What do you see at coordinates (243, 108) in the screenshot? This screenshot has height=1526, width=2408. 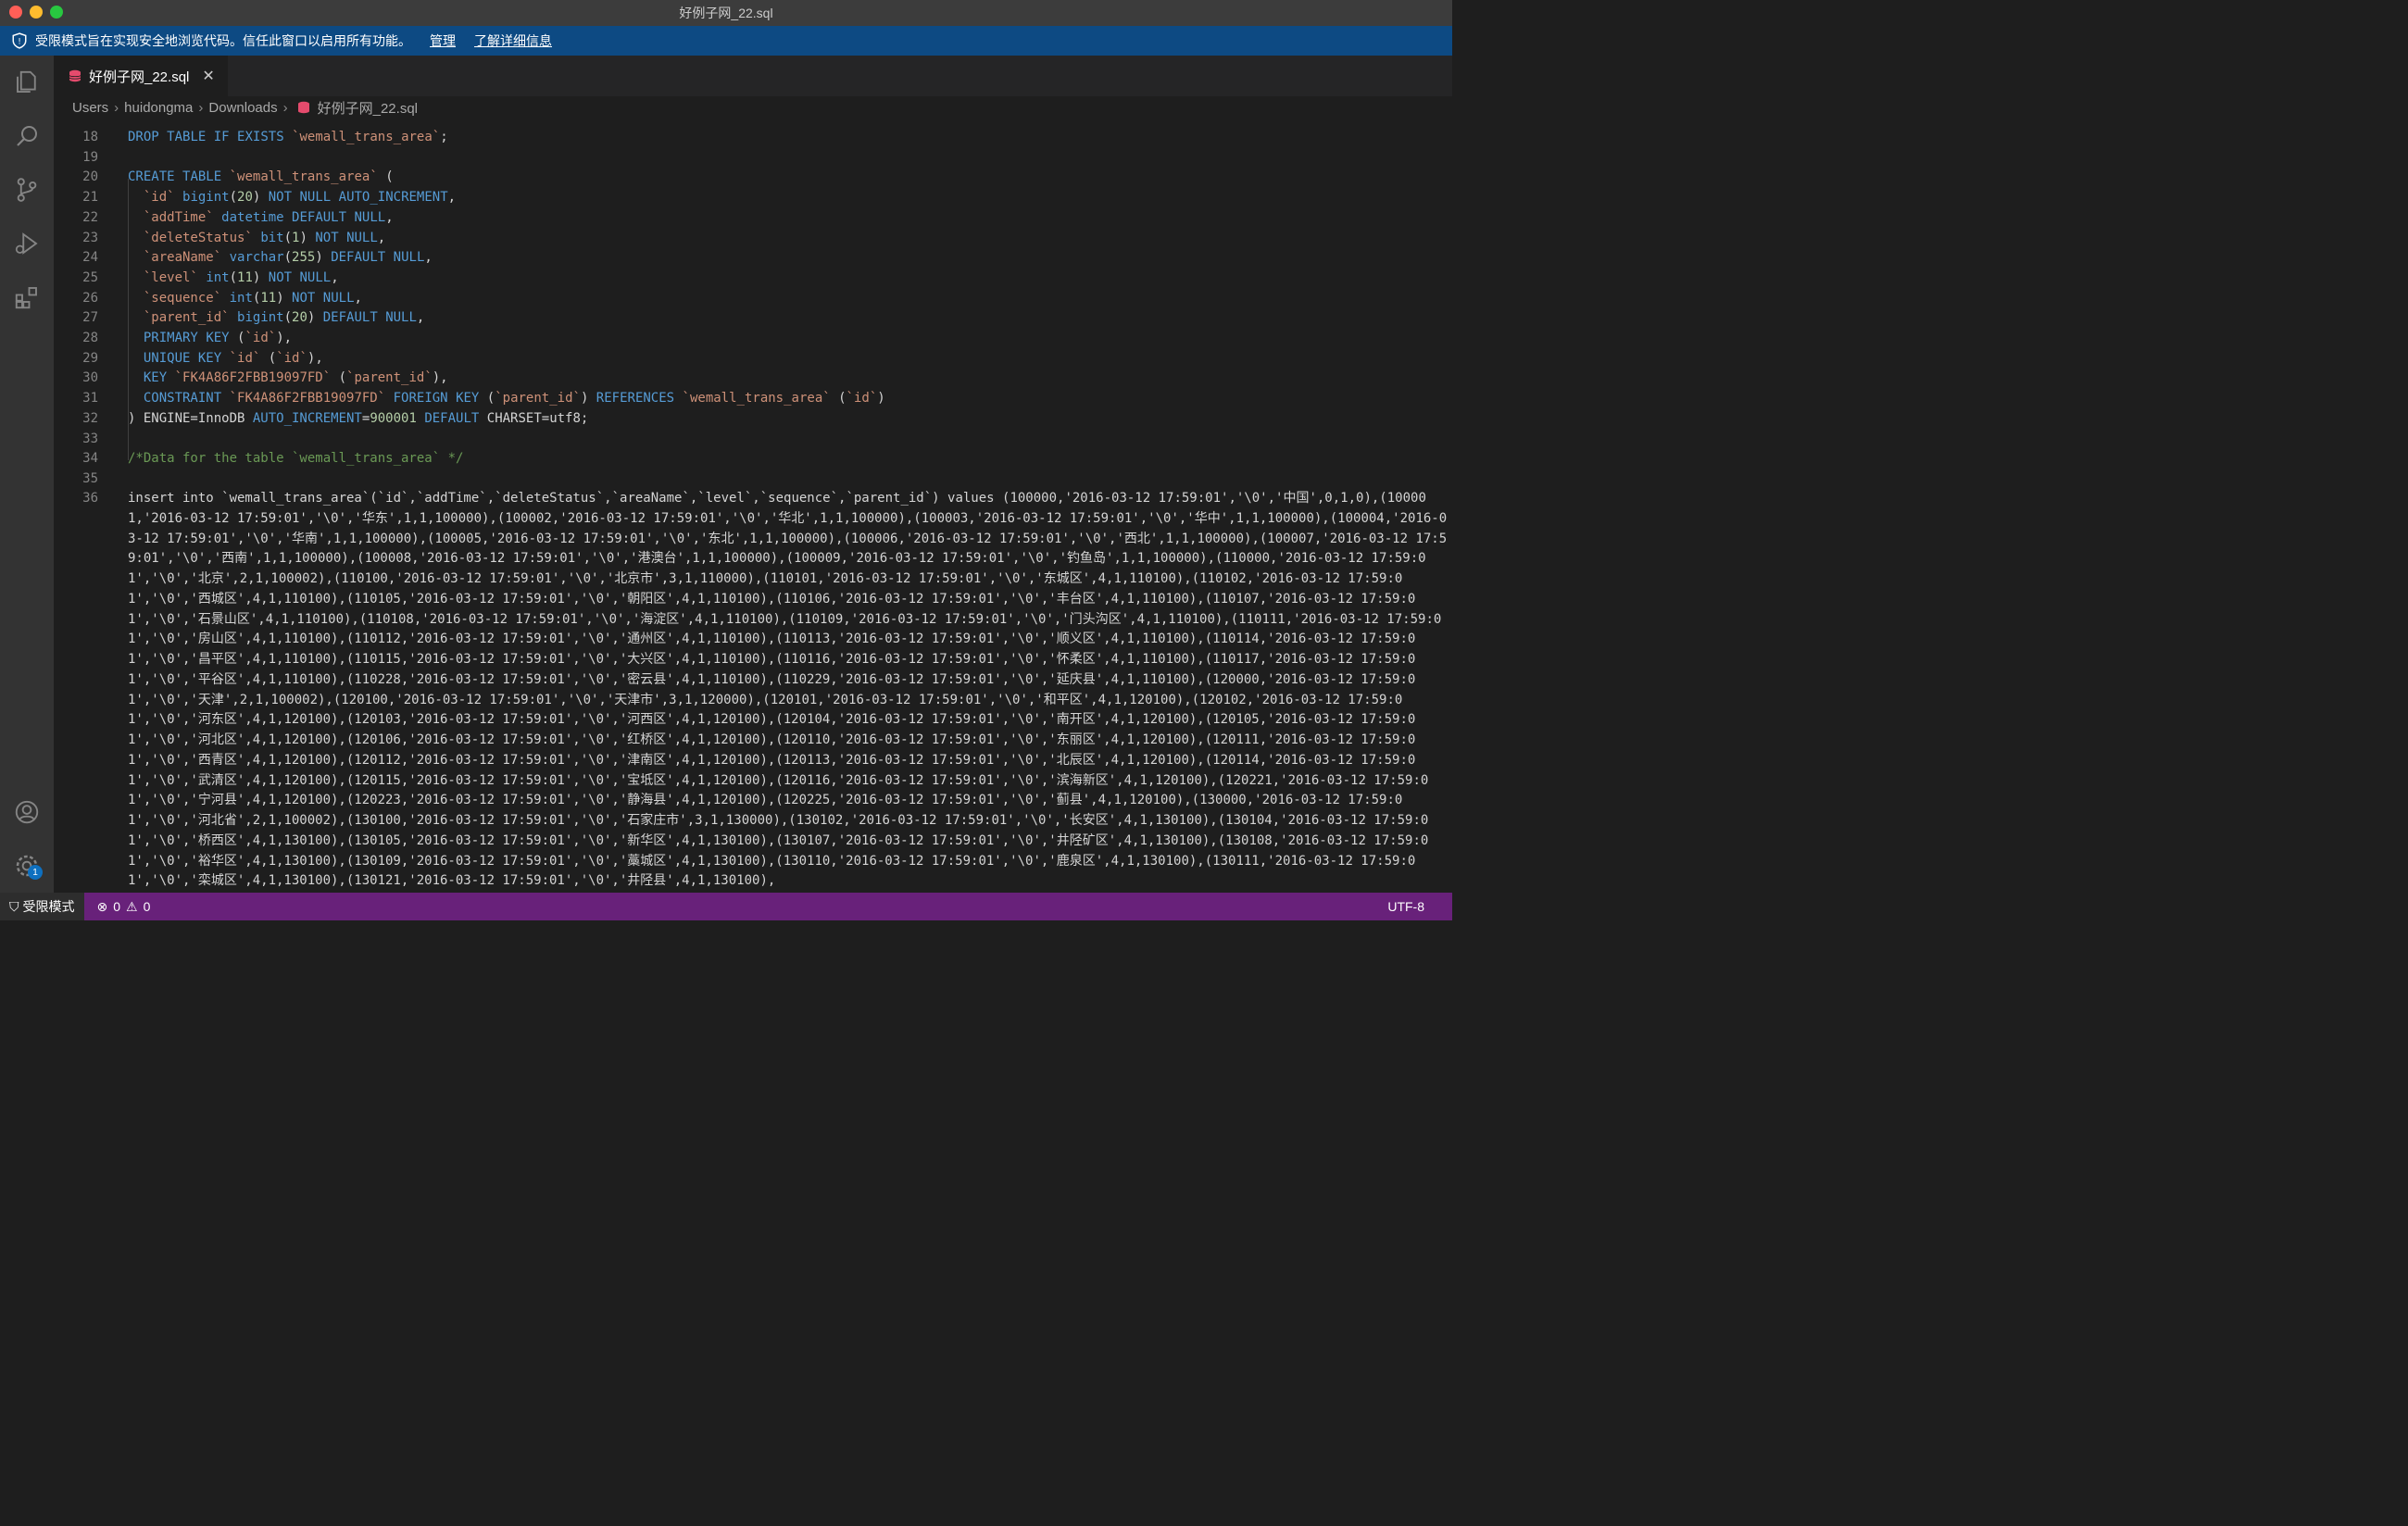 I see `breadcrumb-downloads: Downloads` at bounding box center [243, 108].